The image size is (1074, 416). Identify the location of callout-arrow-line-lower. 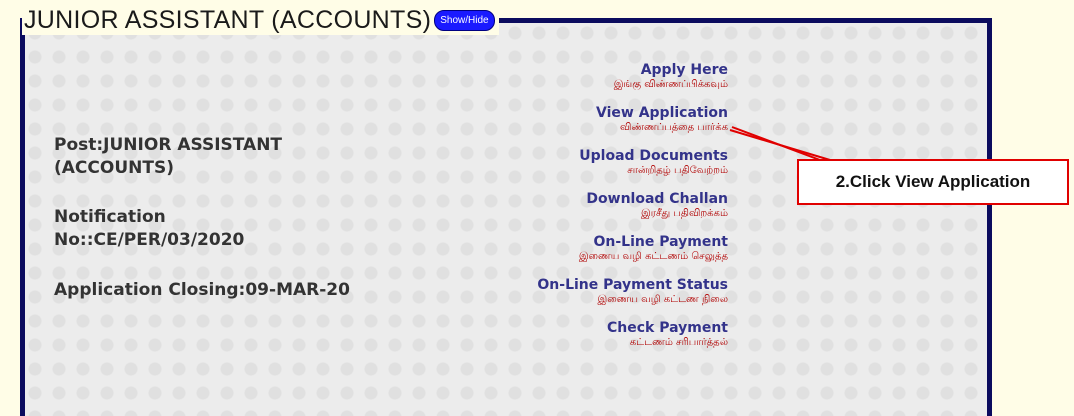
(780, 145).